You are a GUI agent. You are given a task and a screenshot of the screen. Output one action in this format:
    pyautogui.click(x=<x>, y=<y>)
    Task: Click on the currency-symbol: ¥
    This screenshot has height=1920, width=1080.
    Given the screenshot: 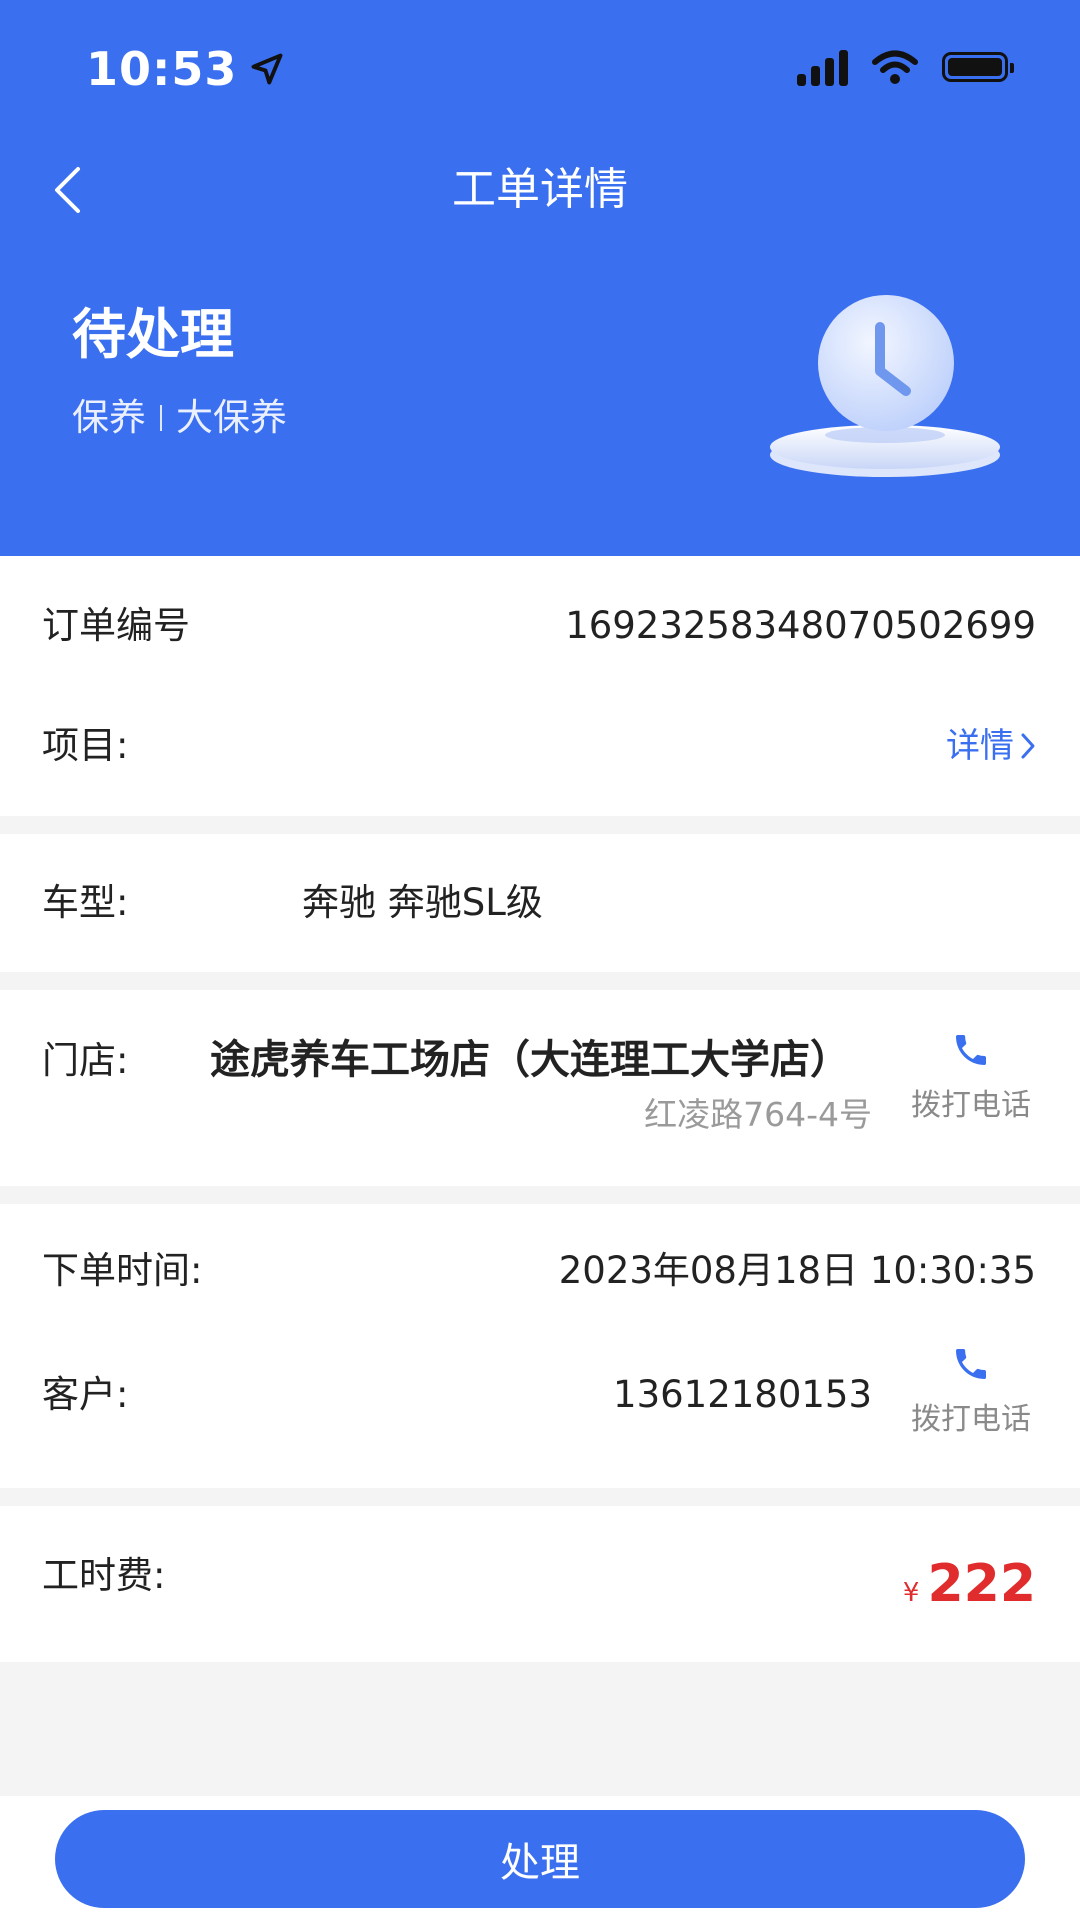 What is the action you would take?
    pyautogui.click(x=911, y=1593)
    